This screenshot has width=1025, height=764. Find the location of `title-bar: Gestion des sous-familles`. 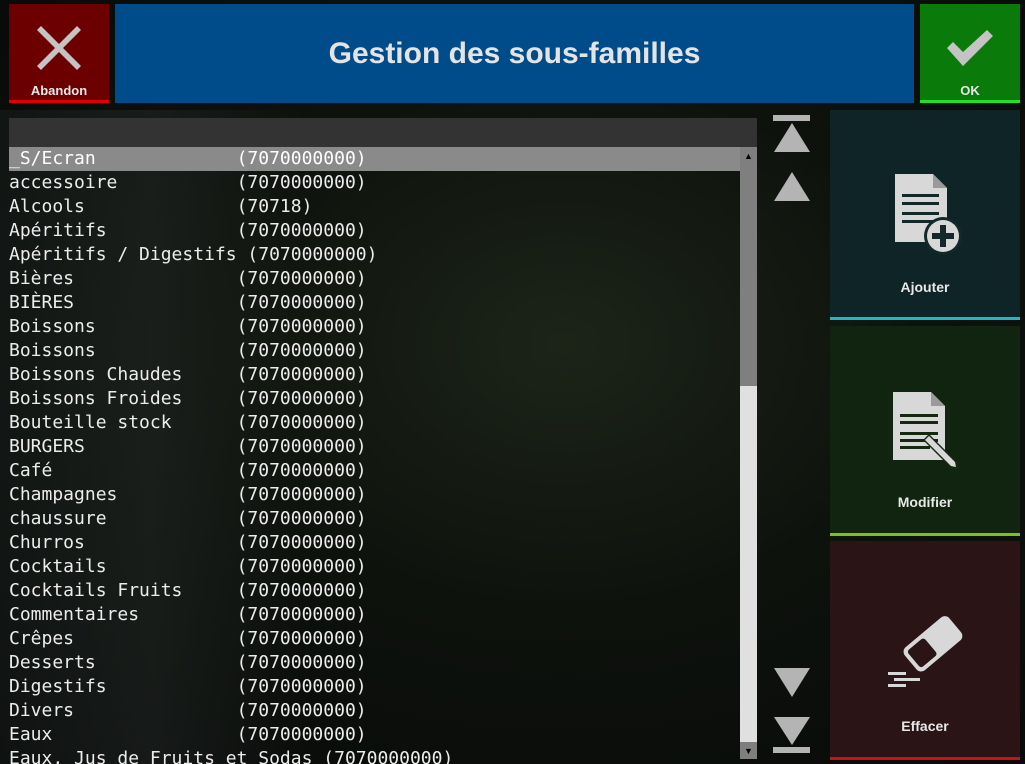

title-bar: Gestion des sous-familles is located at coordinates (514, 53).